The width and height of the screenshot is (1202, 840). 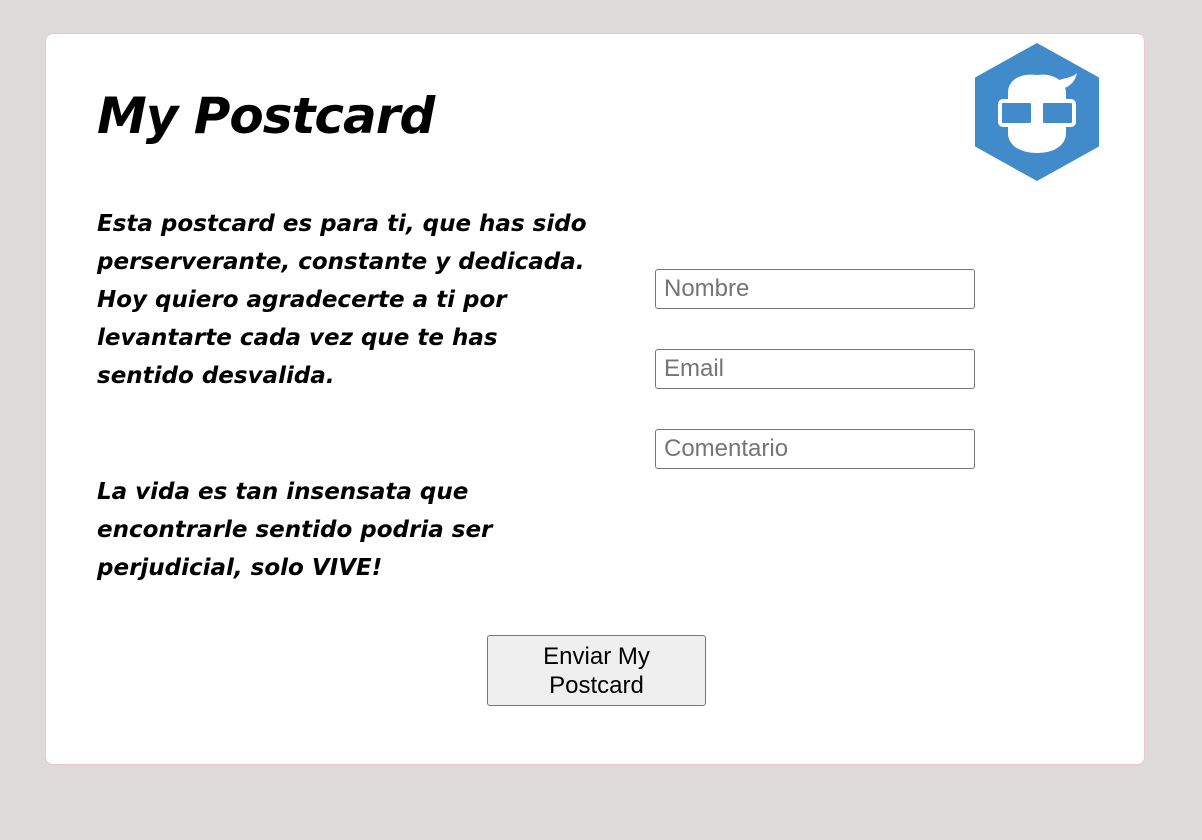 I want to click on send-postcard-button: Enviar My Postcard, so click(x=596, y=670).